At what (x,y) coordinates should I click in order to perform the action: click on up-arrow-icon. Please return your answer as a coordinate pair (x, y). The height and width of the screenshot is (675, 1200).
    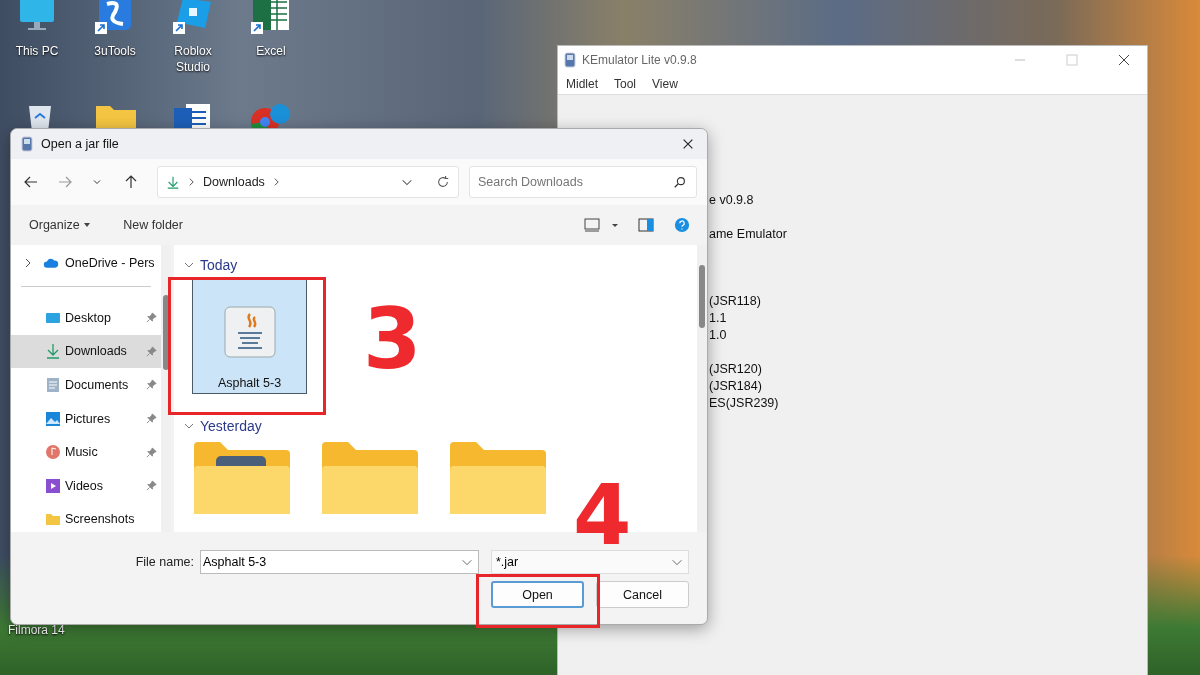
    Looking at the image, I should click on (131, 182).